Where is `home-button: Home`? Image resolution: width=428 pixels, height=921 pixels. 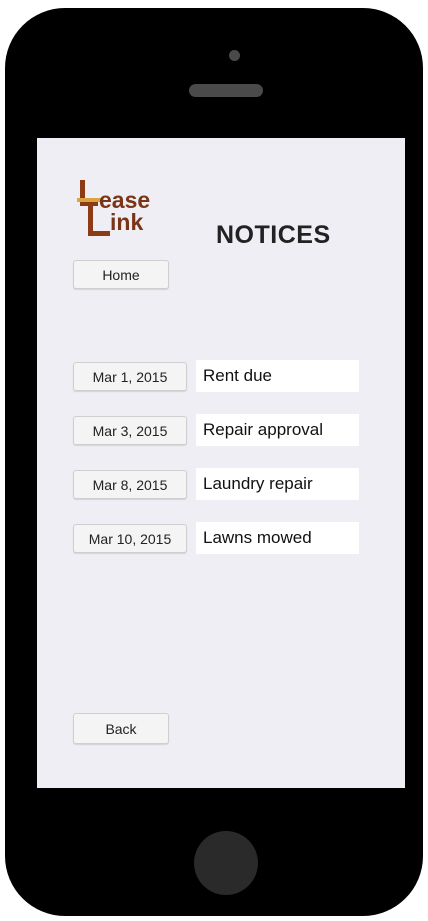
home-button: Home is located at coordinates (121, 274).